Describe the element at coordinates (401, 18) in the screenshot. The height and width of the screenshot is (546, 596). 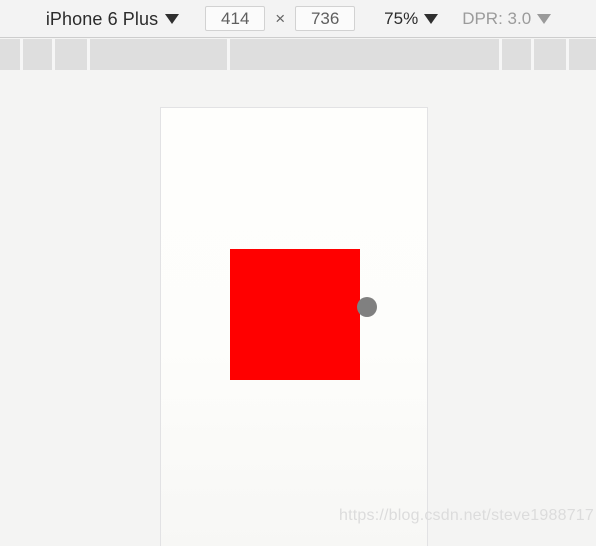
I see `zoom-level-label: 75%` at that location.